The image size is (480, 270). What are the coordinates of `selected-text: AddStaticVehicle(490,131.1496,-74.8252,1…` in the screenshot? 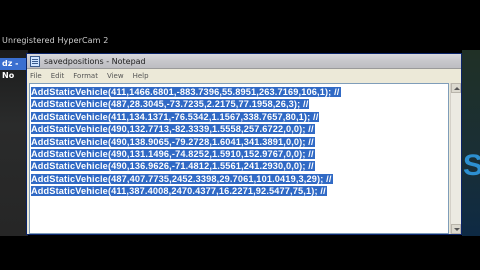 It's located at (173, 153).